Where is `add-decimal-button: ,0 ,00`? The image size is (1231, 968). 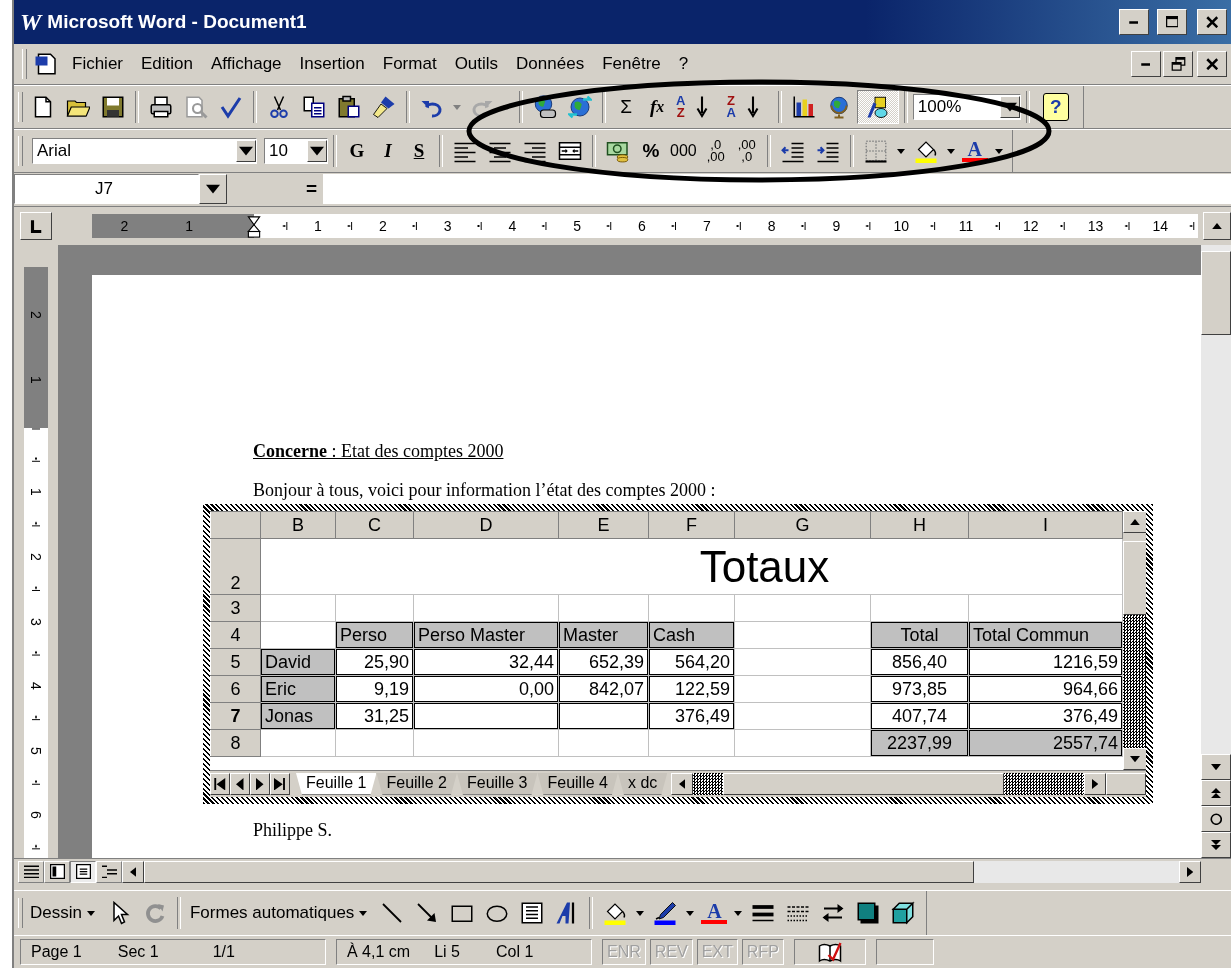 add-decimal-button: ,0 ,00 is located at coordinates (715, 151).